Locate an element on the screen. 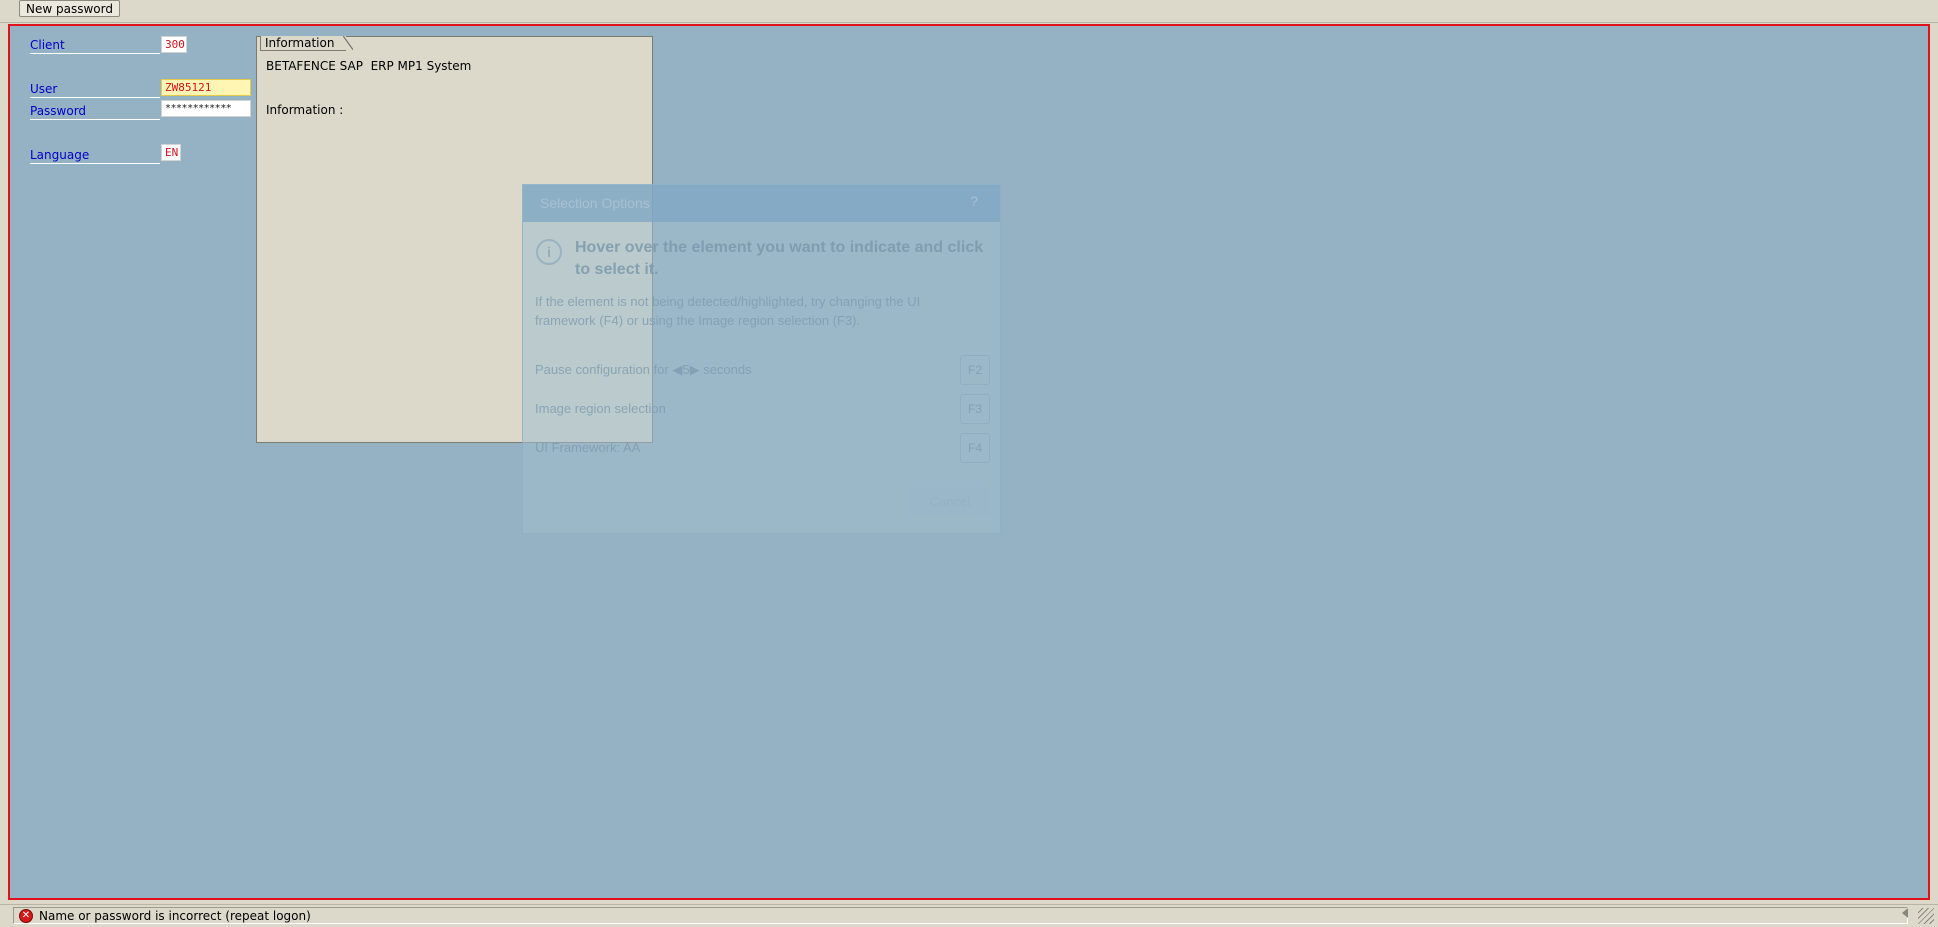 The height and width of the screenshot is (927, 1938). language-field: EN is located at coordinates (171, 152).